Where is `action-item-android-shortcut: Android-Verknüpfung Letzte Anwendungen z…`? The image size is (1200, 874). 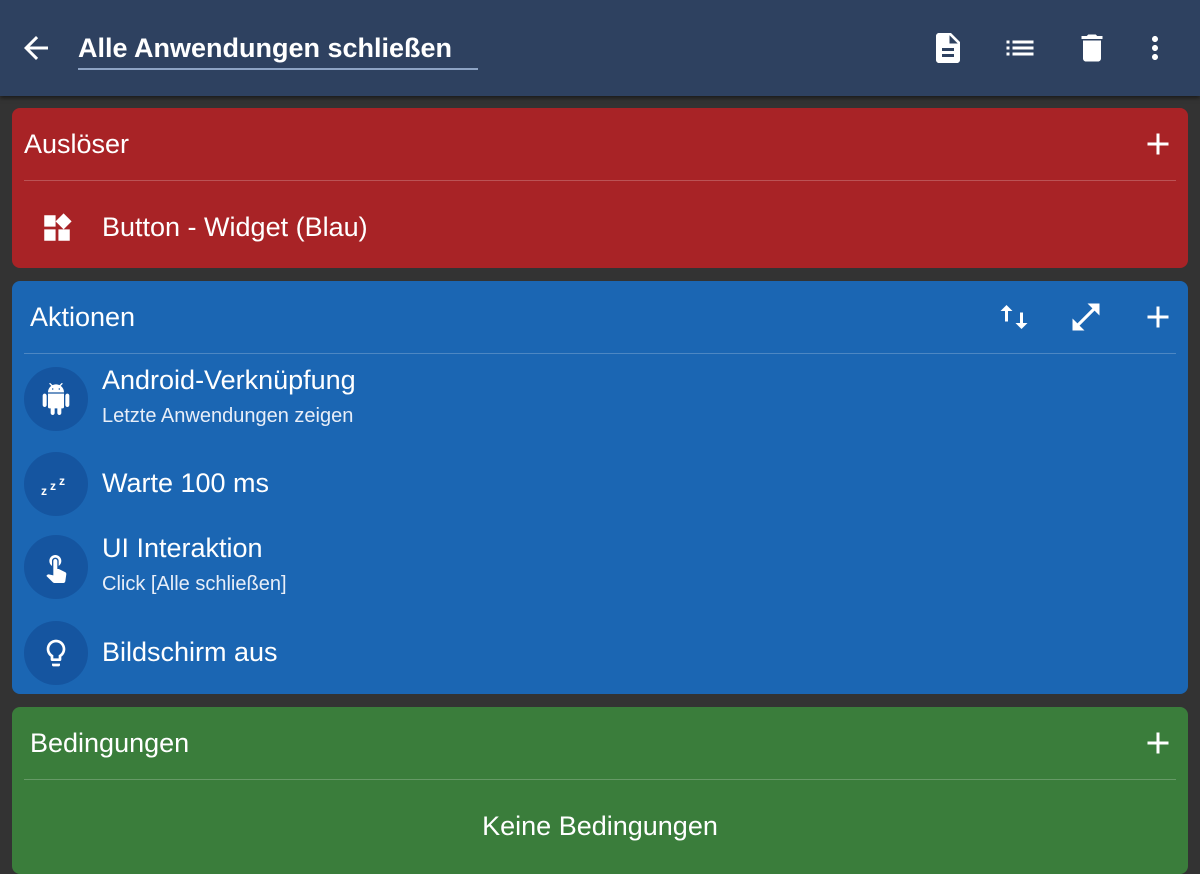
action-item-android-shortcut: Android-Verknüpfung Letzte Anwendungen z… is located at coordinates (600, 401).